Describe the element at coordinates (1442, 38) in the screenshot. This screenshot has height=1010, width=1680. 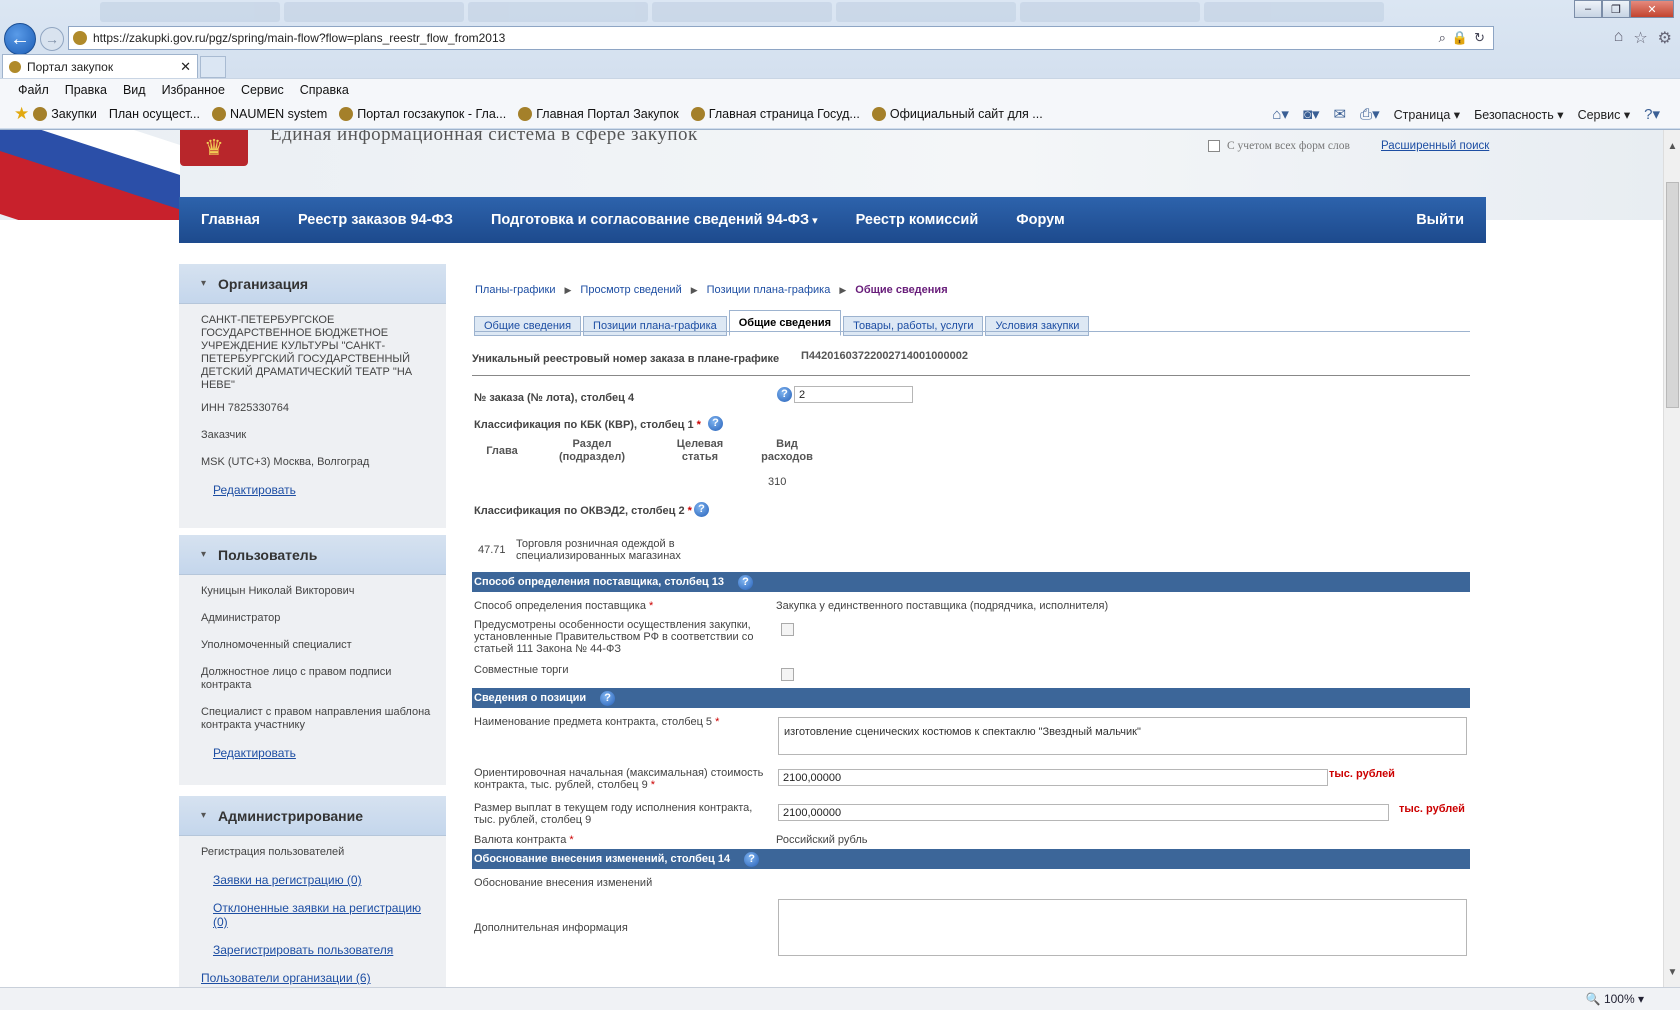
I see `search-icon: ⌕` at that location.